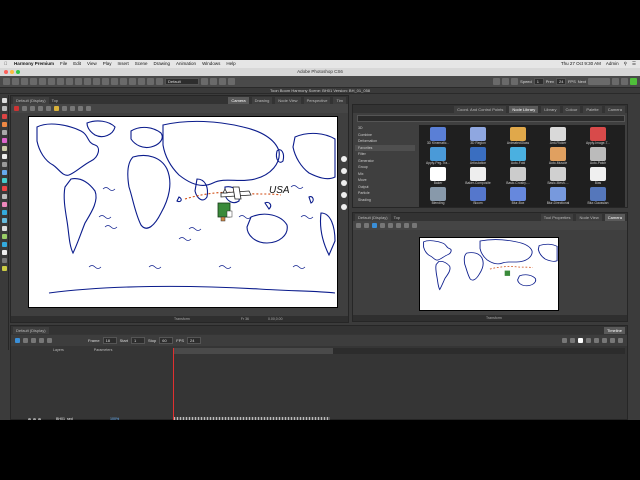 The height and width of the screenshot is (480, 640). I want to click on tab-camera: Camera, so click(238, 100).